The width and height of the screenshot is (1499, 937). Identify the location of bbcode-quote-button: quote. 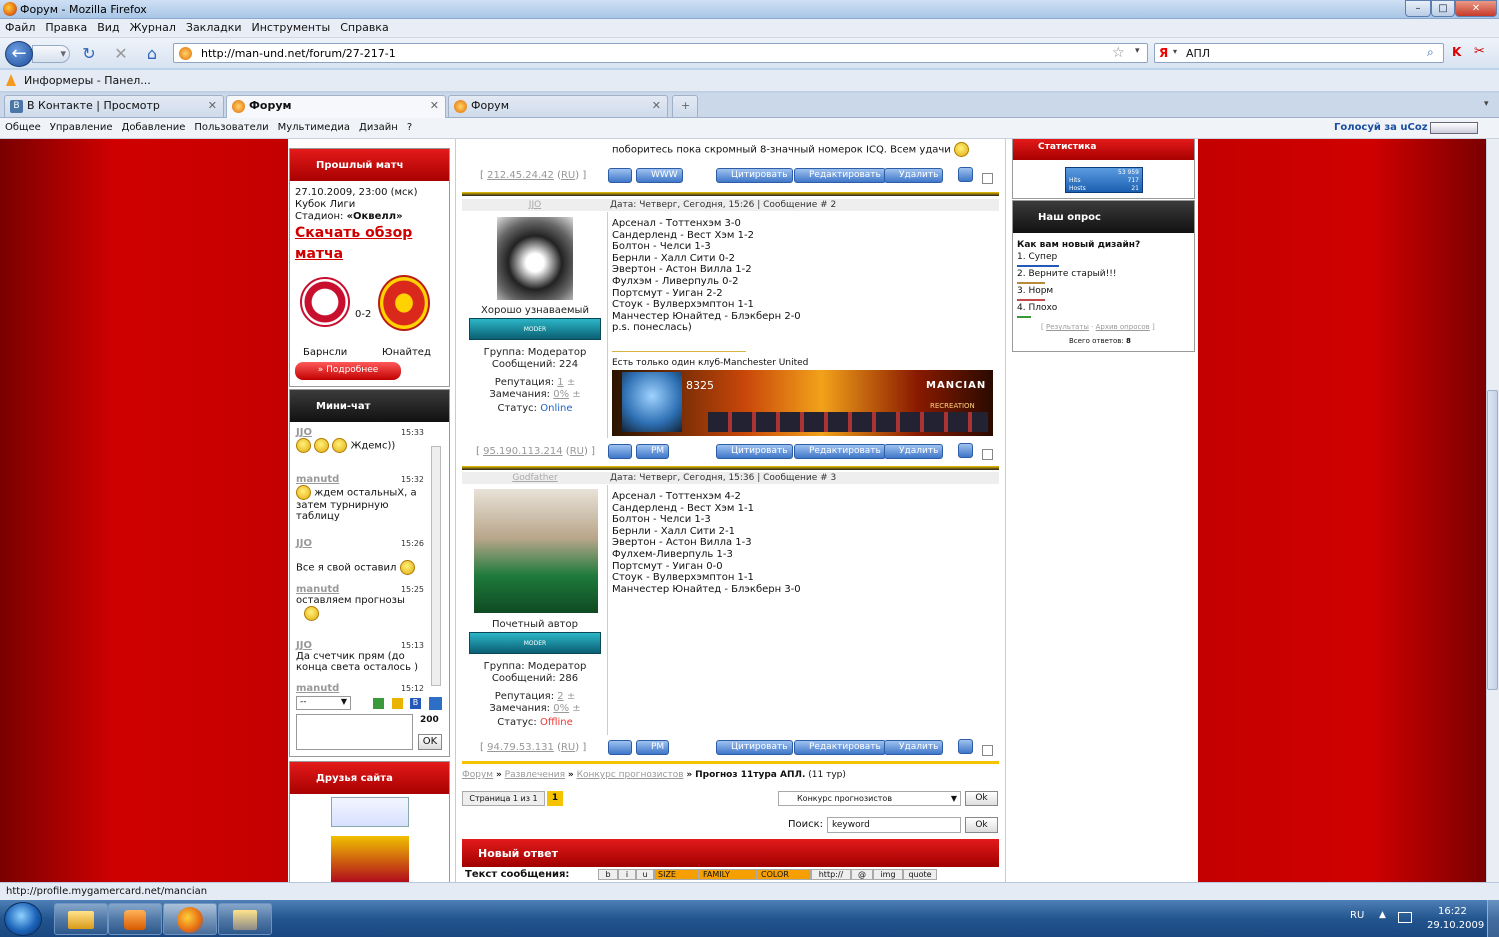
(920, 874).